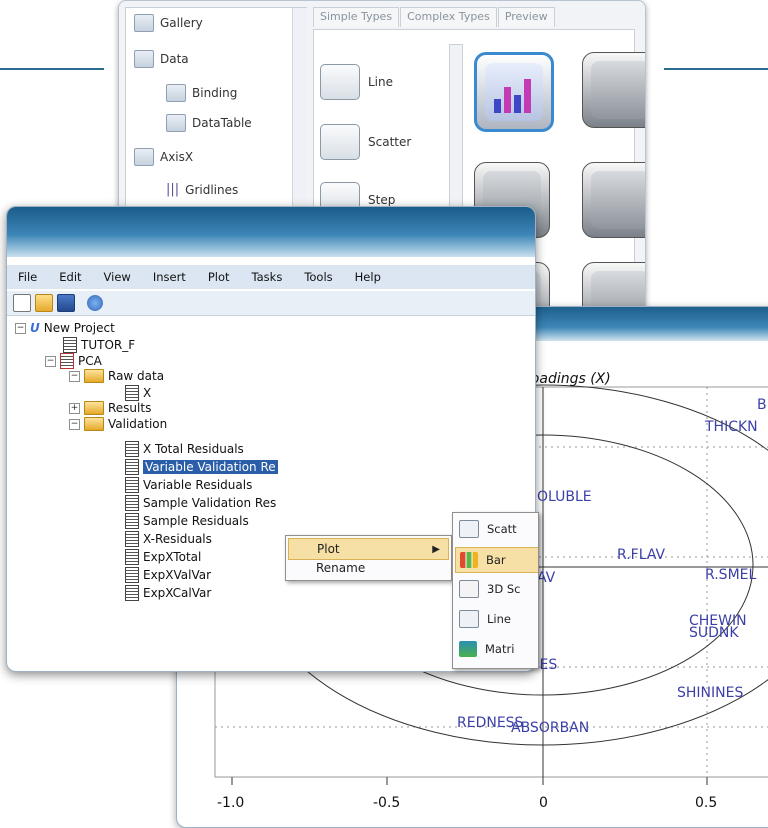 This screenshot has height=828, width=768. Describe the element at coordinates (163, 157) in the screenshot. I see `tree-node-axisx: AxisX` at that location.